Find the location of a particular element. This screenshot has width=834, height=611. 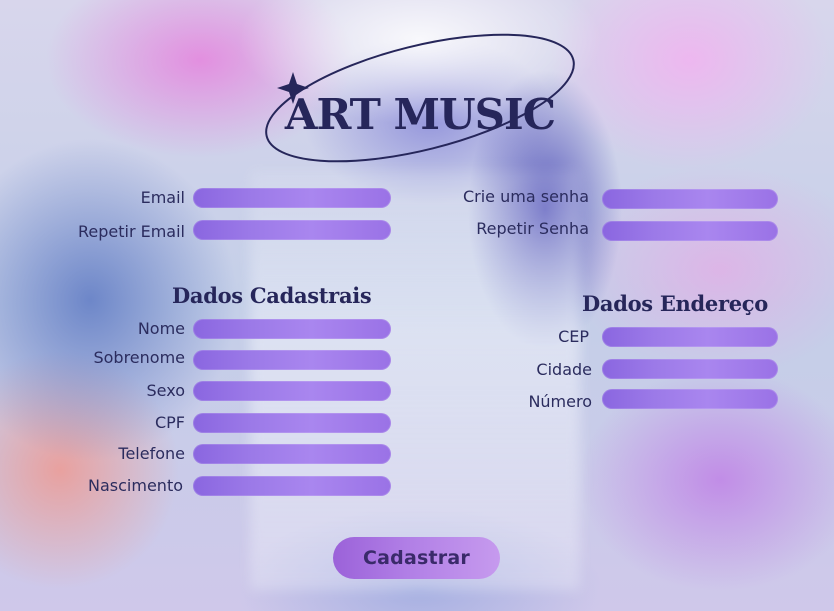

nascimento-label: Nascimento is located at coordinates (135, 485).